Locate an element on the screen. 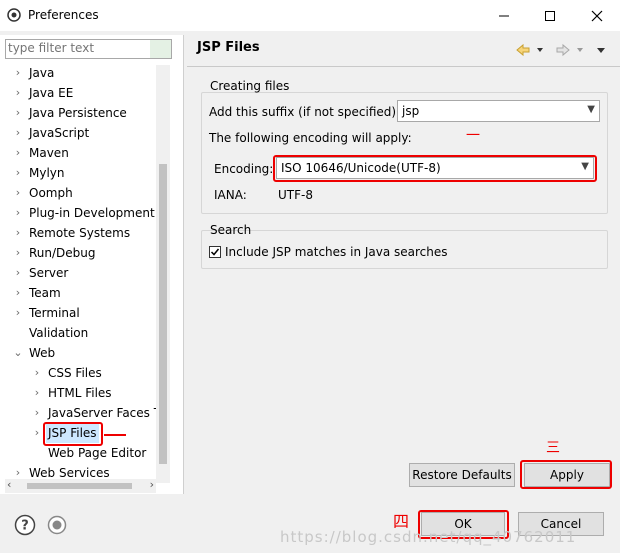 This screenshot has height=553, width=620. tree-item-label: Web Services is located at coordinates (69, 473).